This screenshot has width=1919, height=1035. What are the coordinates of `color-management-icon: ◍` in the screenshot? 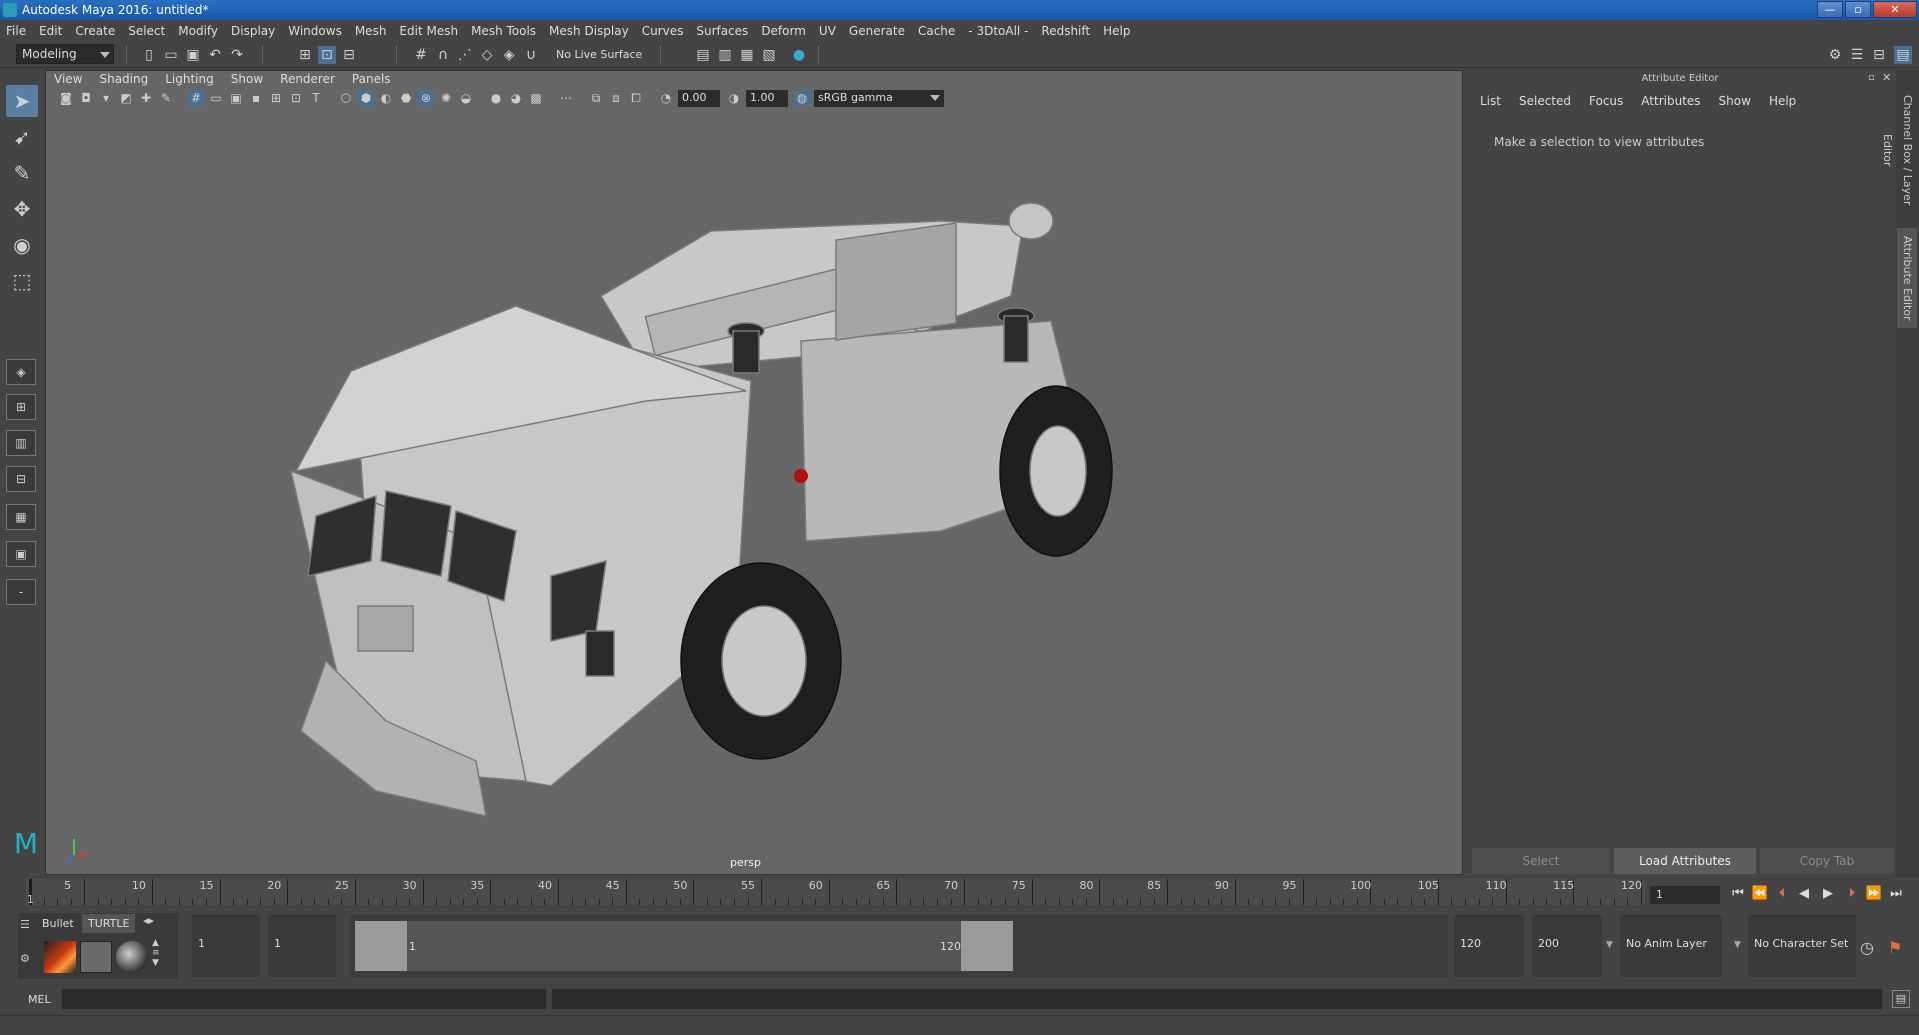 It's located at (802, 98).